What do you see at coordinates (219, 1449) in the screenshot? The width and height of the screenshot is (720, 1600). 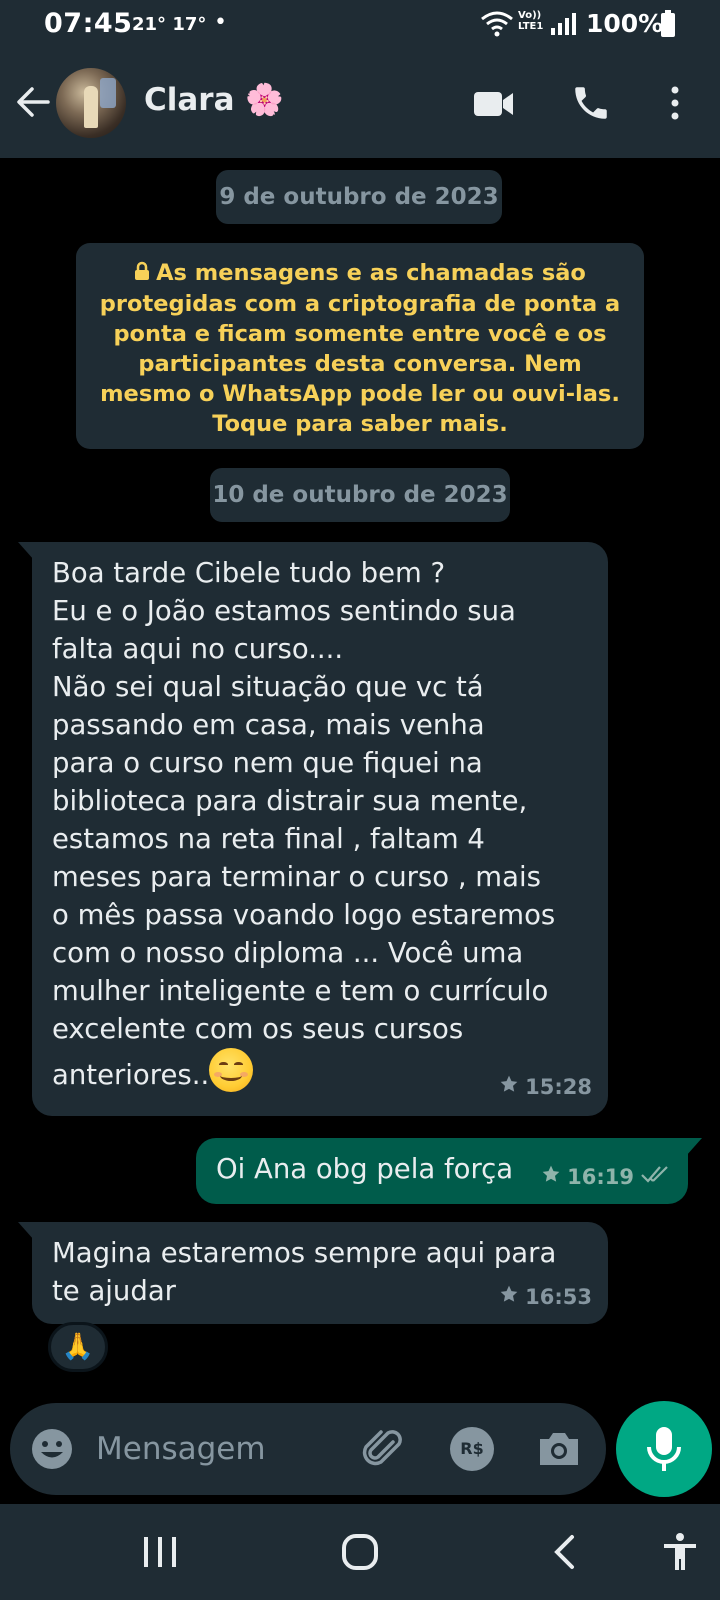 I see `message-input` at bounding box center [219, 1449].